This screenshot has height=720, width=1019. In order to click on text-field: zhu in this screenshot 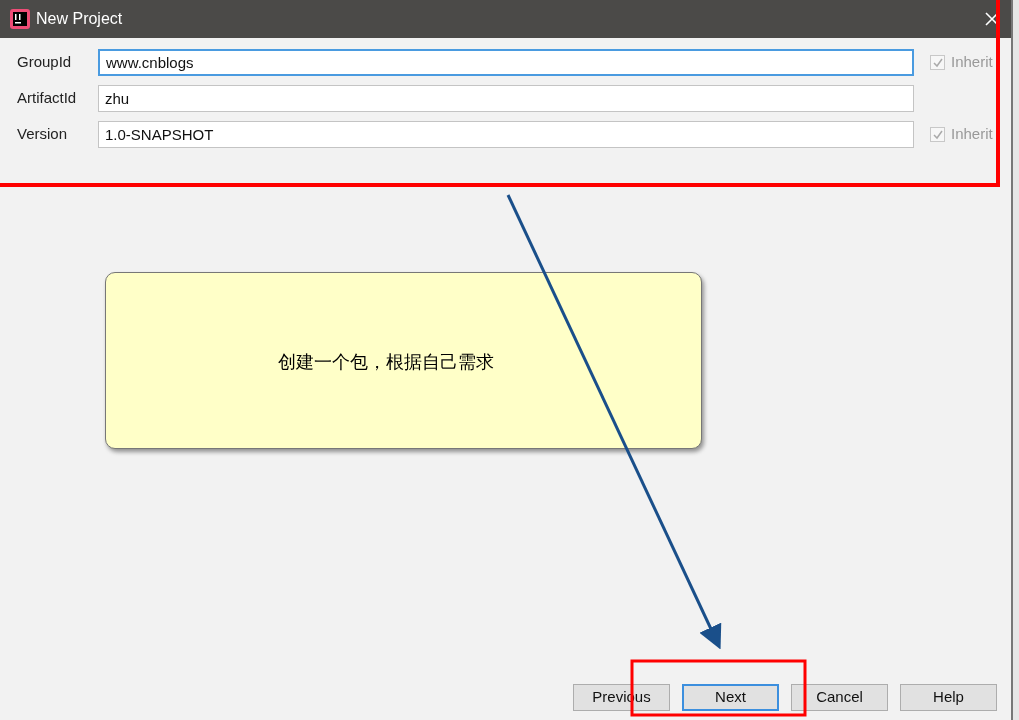, I will do `click(506, 98)`.